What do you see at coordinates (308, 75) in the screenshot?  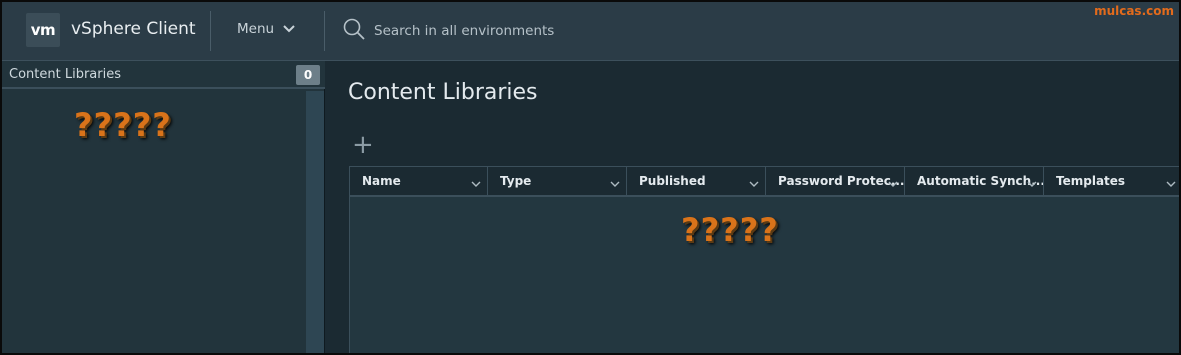 I see `count-badge: 0` at bounding box center [308, 75].